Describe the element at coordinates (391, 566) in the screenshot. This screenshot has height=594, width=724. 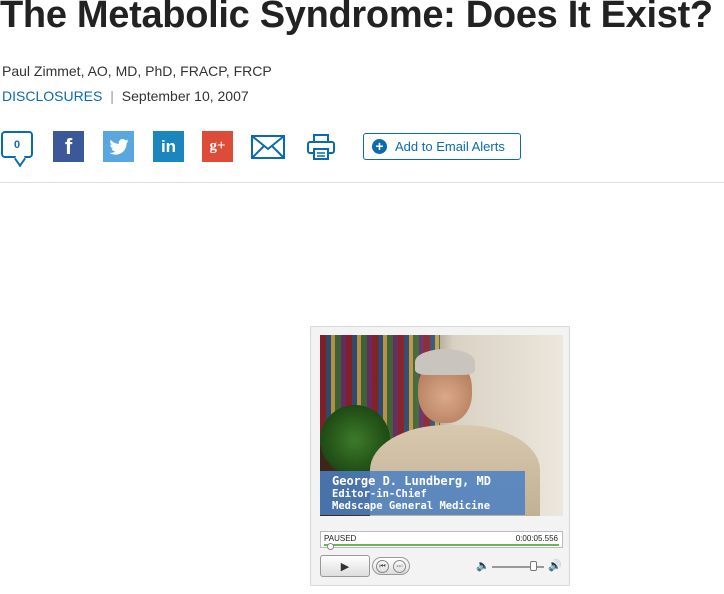
I see `chapter-nav: ⏮ ⏭` at that location.